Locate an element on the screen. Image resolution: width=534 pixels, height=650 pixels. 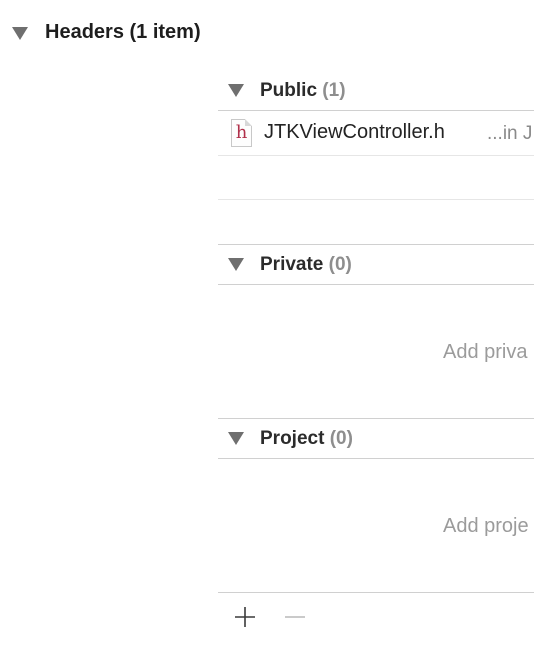
group-count: (1) is located at coordinates (334, 90).